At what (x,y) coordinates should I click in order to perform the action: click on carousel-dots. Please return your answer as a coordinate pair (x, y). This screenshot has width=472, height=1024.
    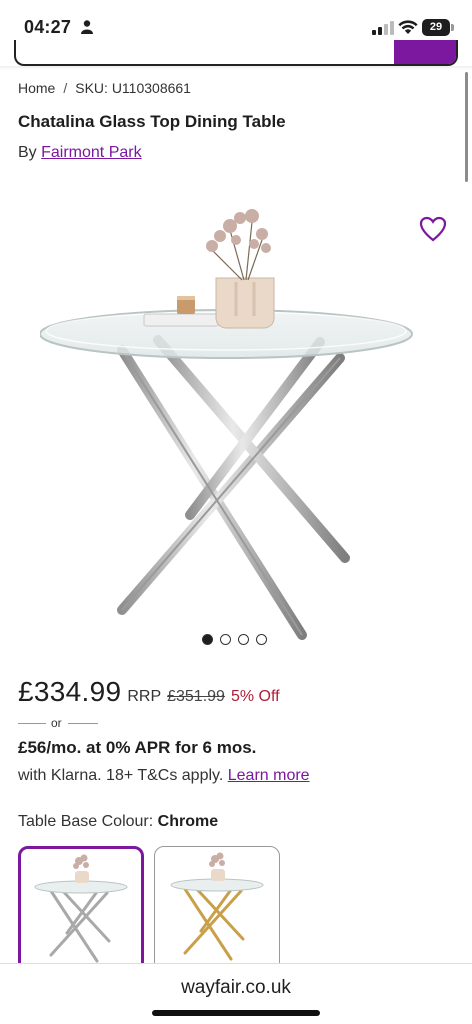
    Looking at the image, I should click on (234, 640).